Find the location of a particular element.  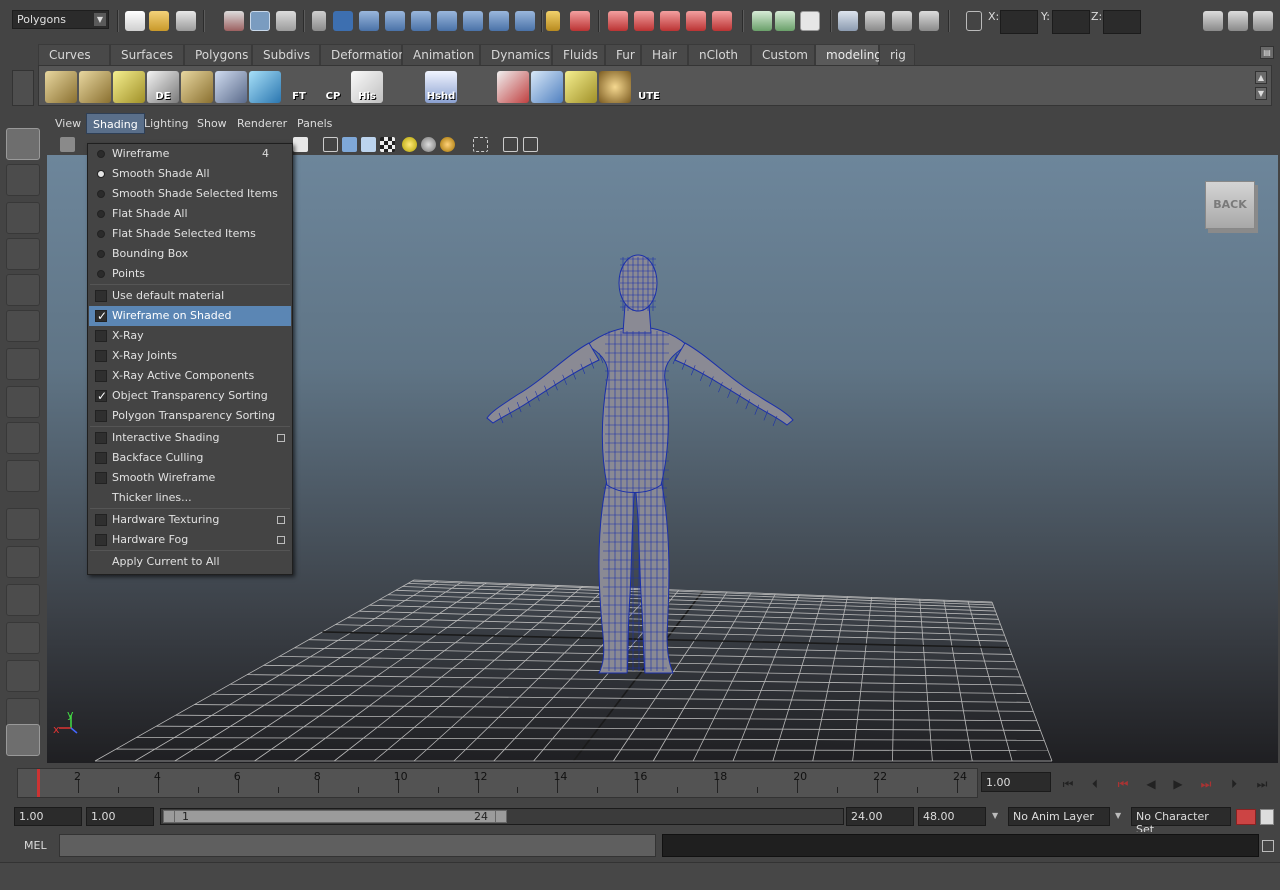

menu-set-dropdown: Polygons ▼ is located at coordinates (60, 19).